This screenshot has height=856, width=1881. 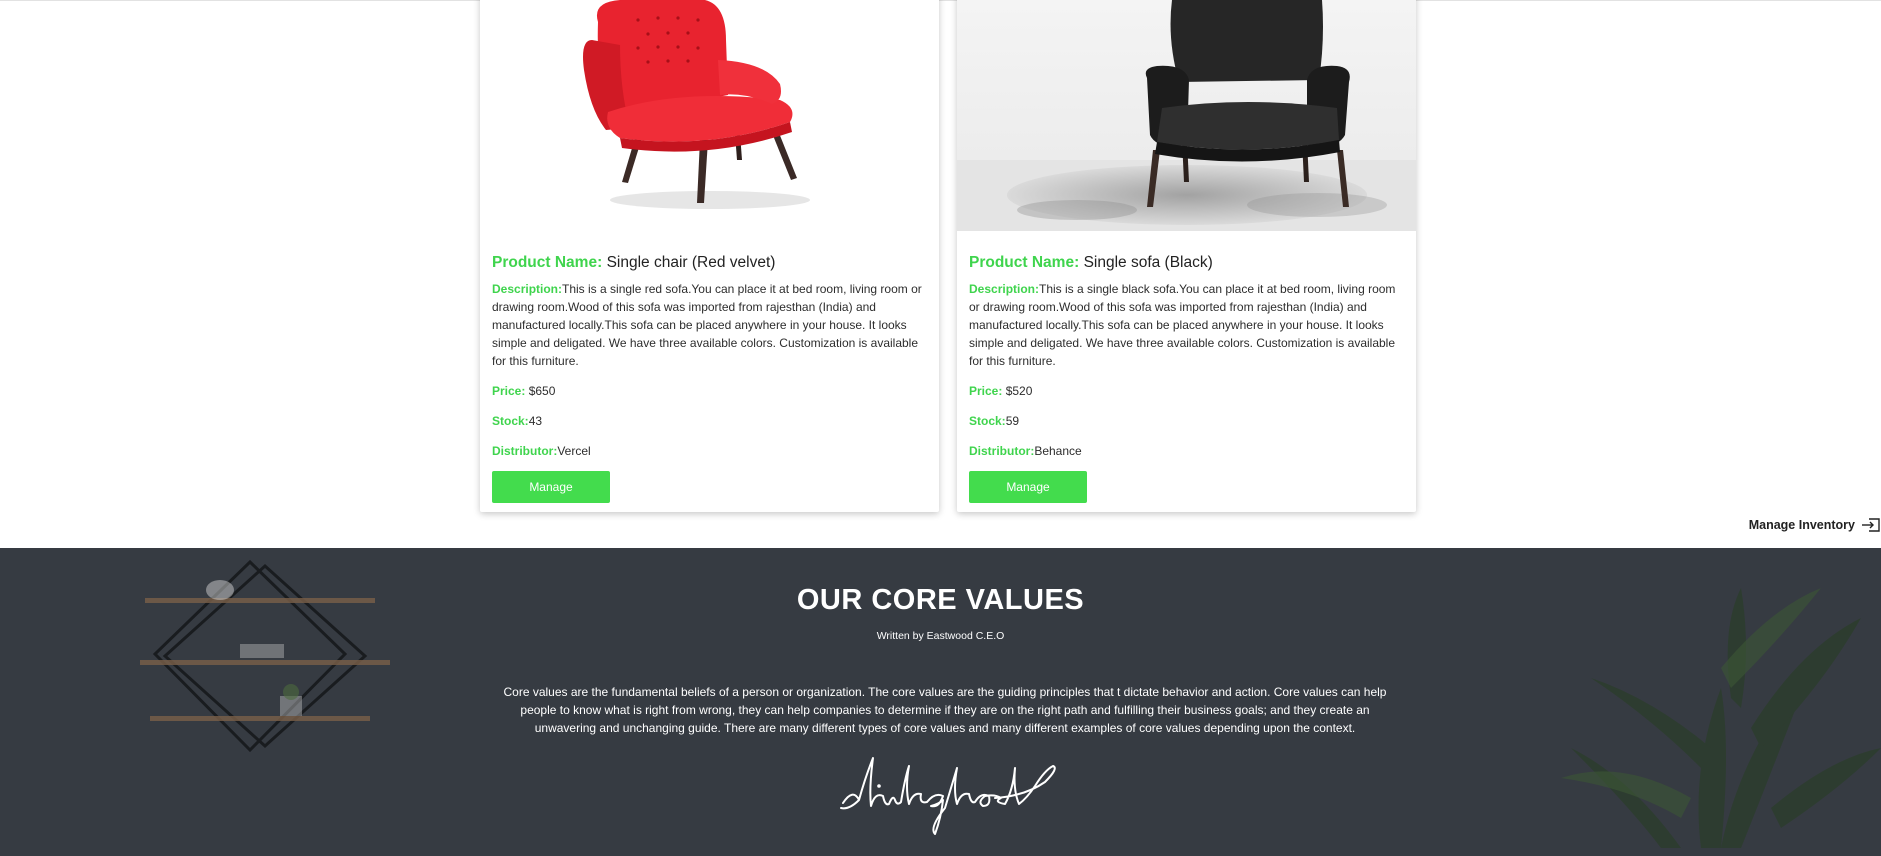 I want to click on product-stock: Stock:59, so click(x=1184, y=421).